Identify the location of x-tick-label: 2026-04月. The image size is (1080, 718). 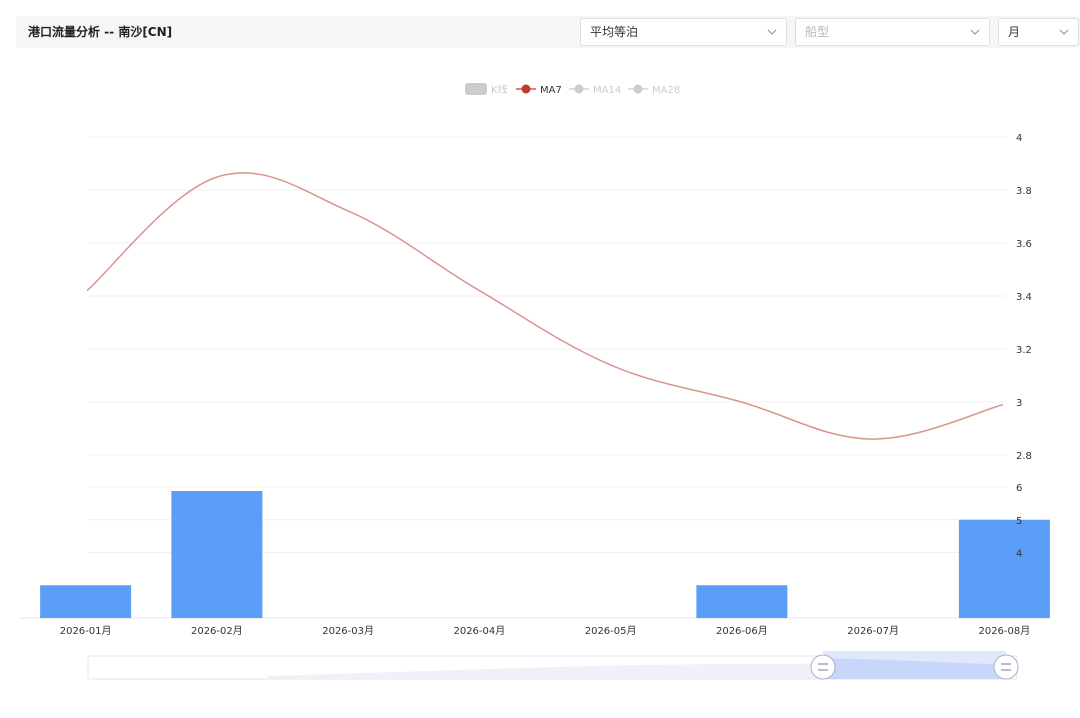
(479, 631).